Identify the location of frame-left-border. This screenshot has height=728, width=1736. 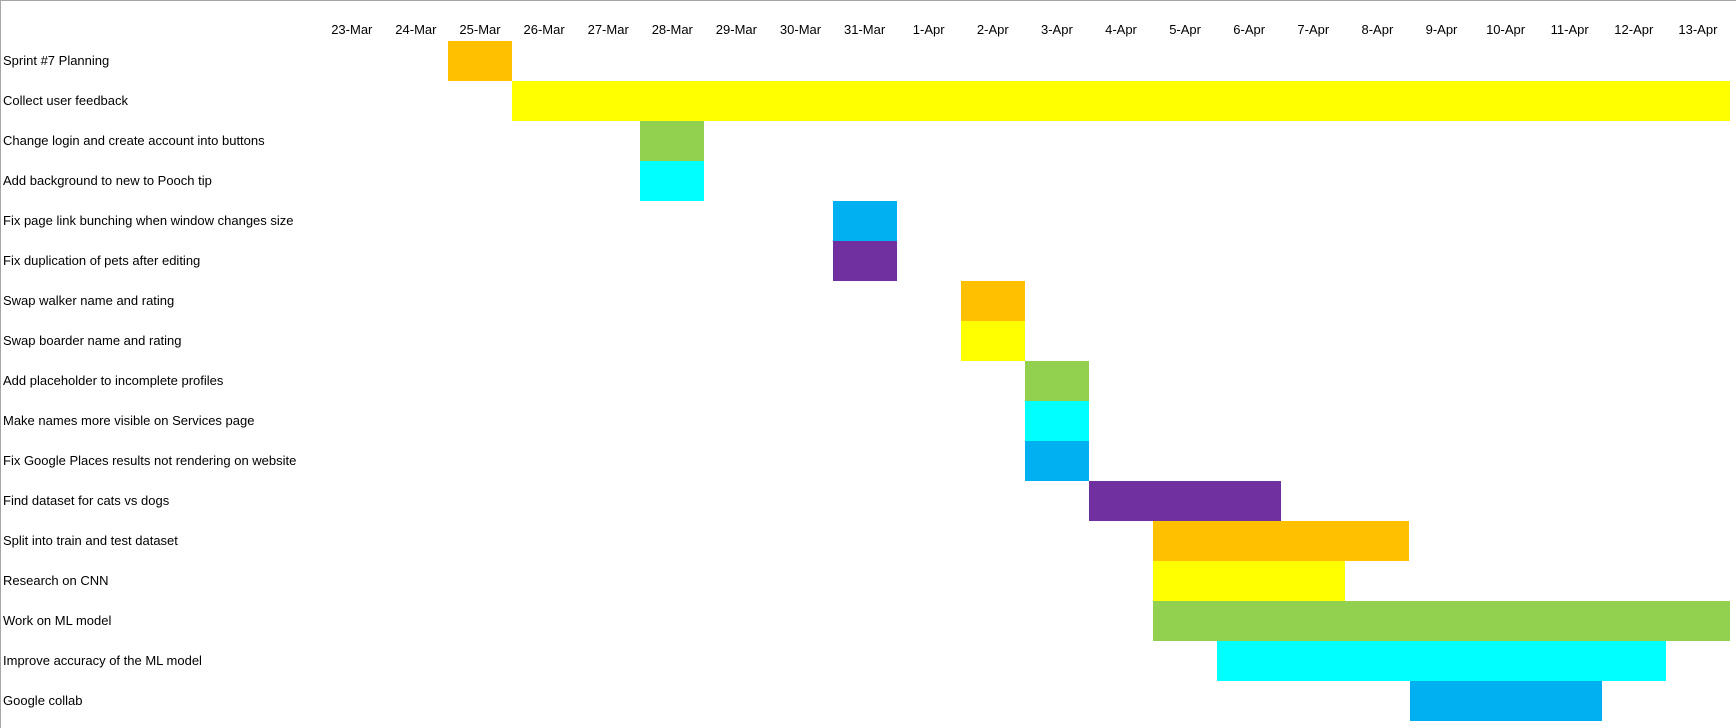
(0, 364).